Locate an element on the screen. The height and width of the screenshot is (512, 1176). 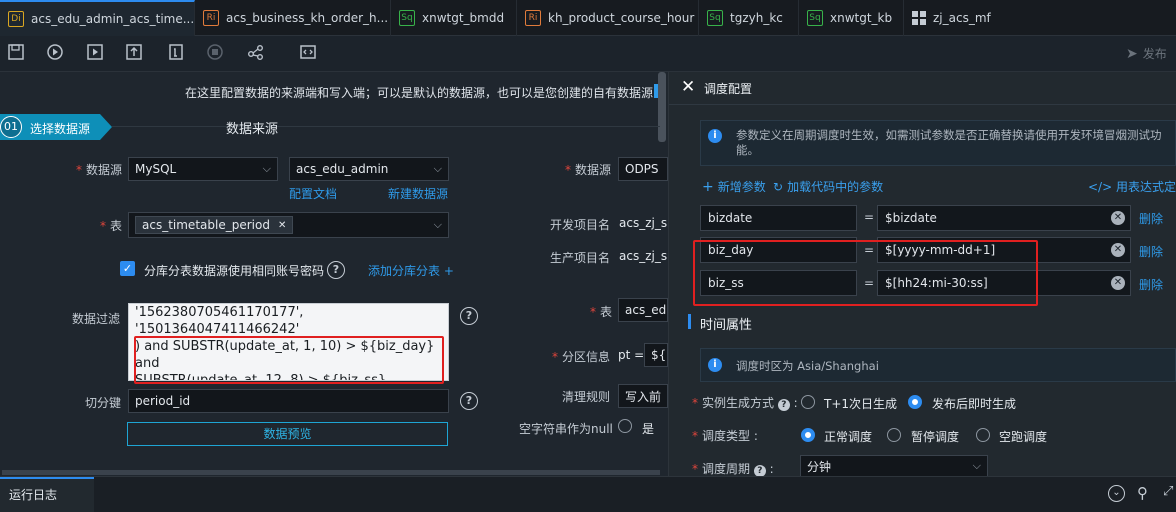
table-tag: acs_timetable_period ✕ is located at coordinates (214, 225).